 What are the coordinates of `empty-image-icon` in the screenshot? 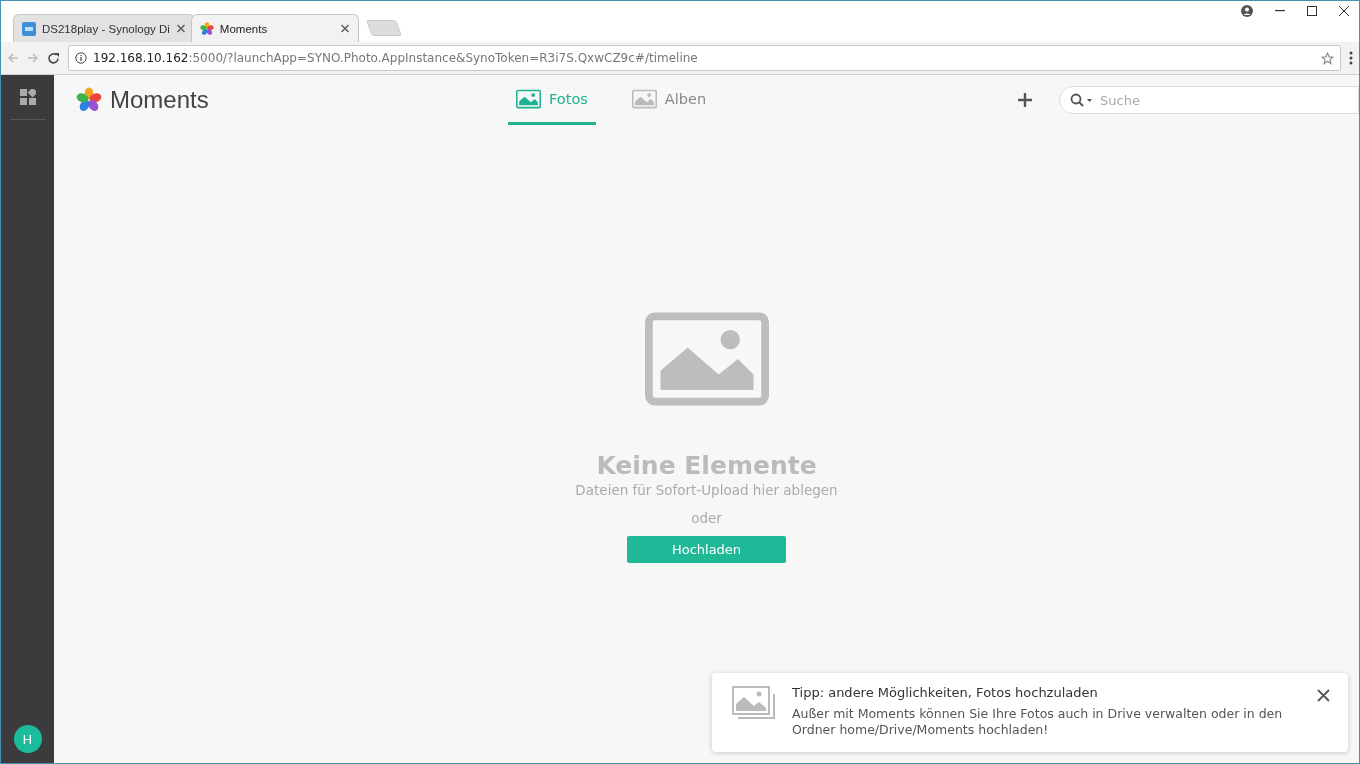 It's located at (706, 359).